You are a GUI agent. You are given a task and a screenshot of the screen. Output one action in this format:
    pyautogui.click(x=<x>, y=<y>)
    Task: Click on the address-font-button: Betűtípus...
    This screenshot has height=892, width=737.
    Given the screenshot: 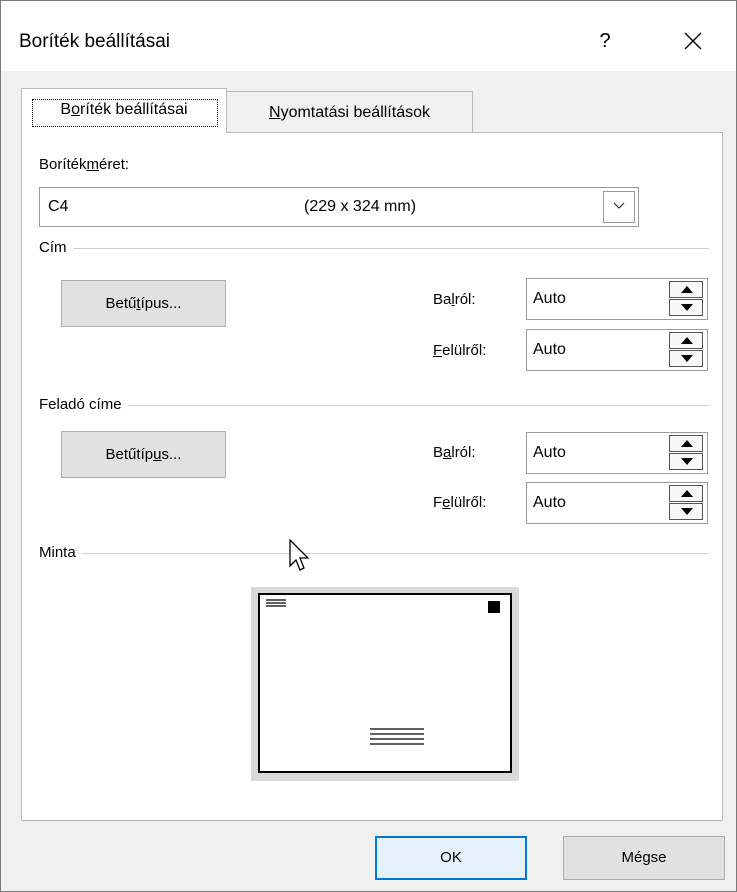 What is the action you would take?
    pyautogui.click(x=143, y=303)
    